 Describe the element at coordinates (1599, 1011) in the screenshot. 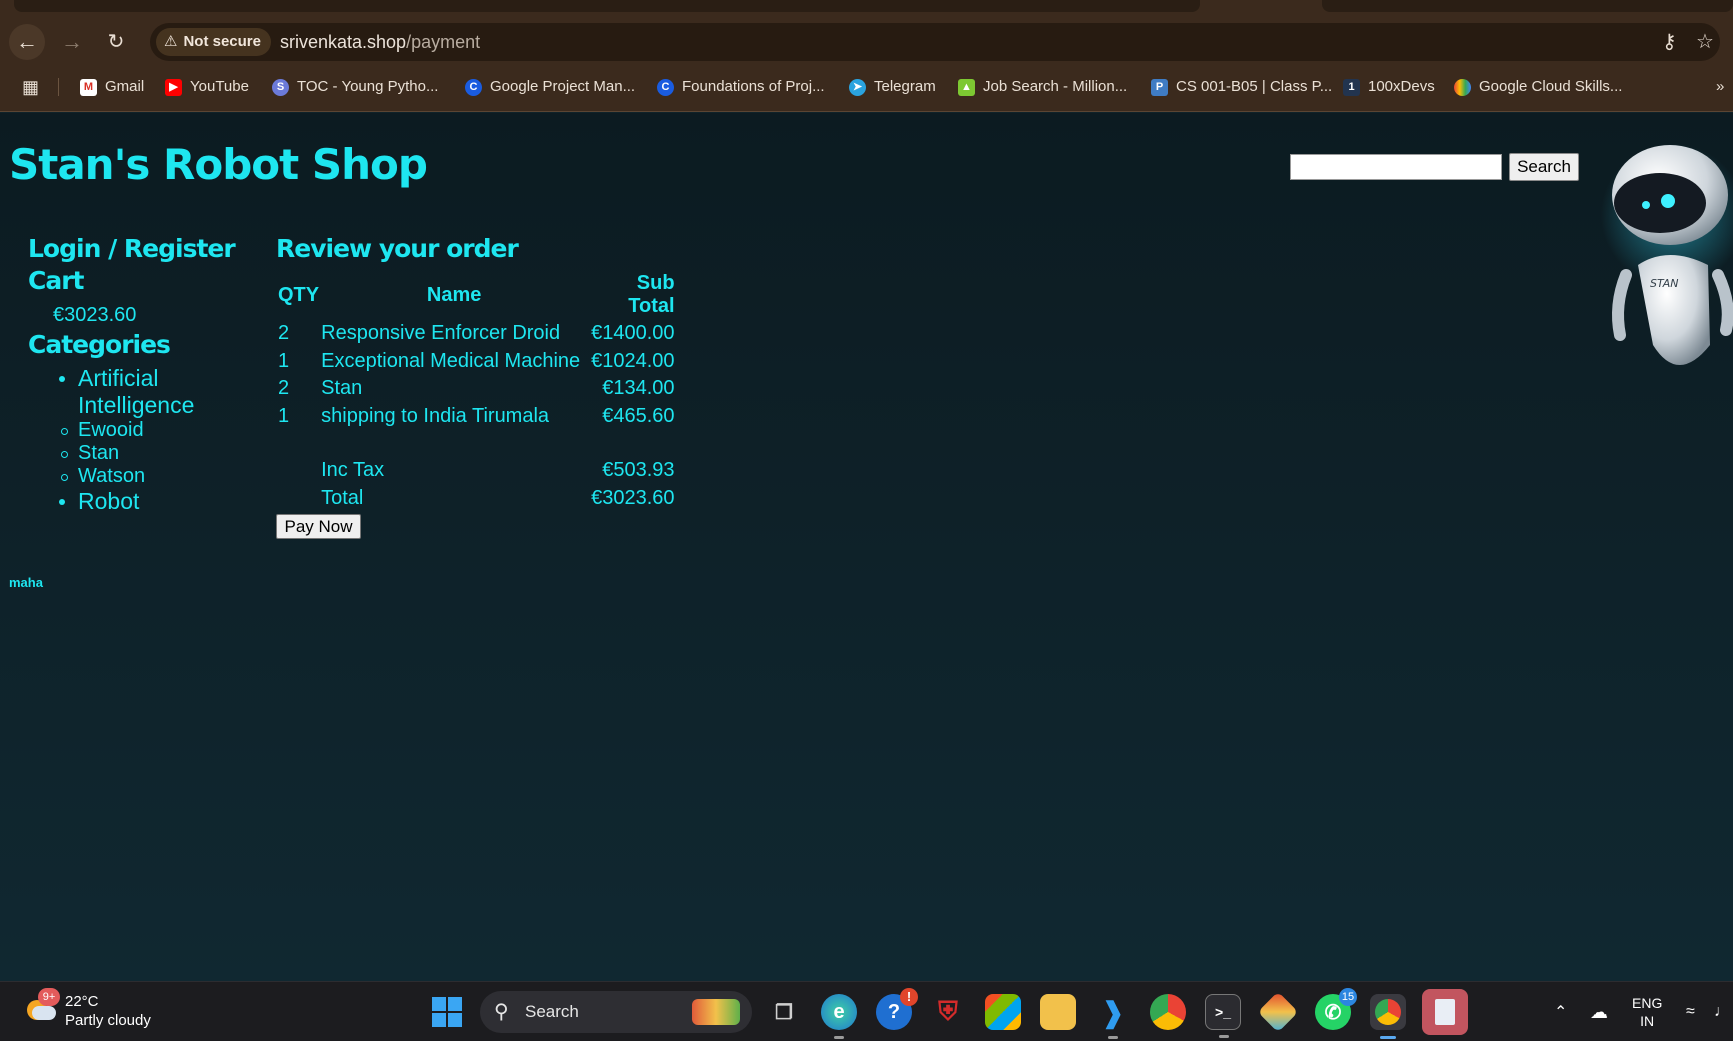

I see `onedrive-icon: ☁` at that location.